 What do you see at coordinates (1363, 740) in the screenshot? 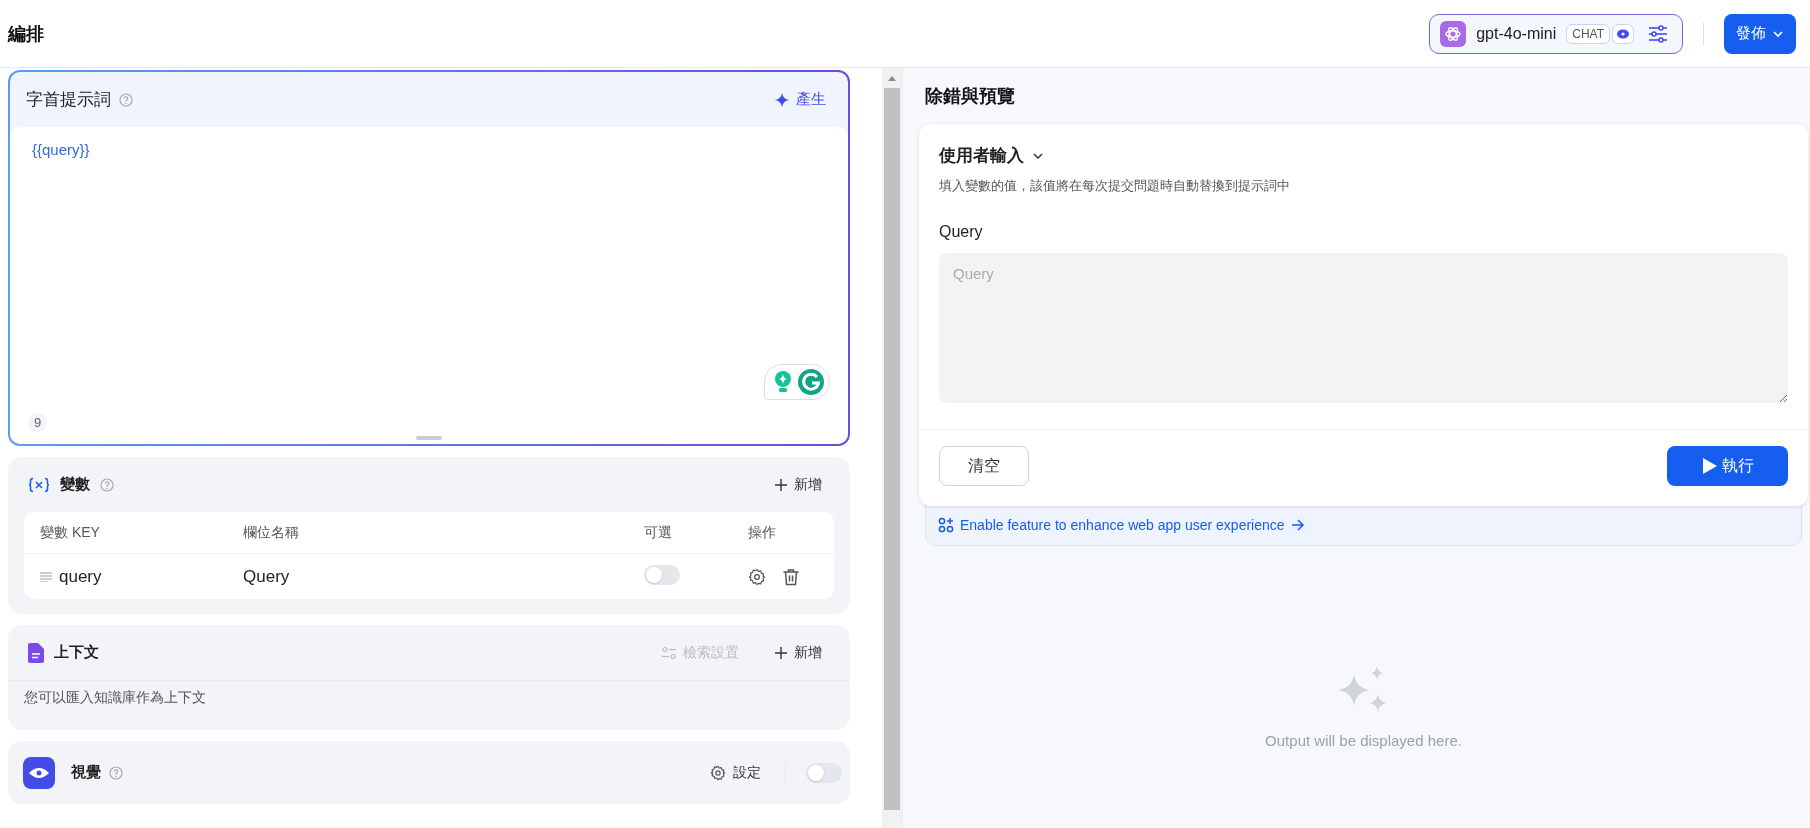
I see `empty-output-message: Output will be displayed here.` at bounding box center [1363, 740].